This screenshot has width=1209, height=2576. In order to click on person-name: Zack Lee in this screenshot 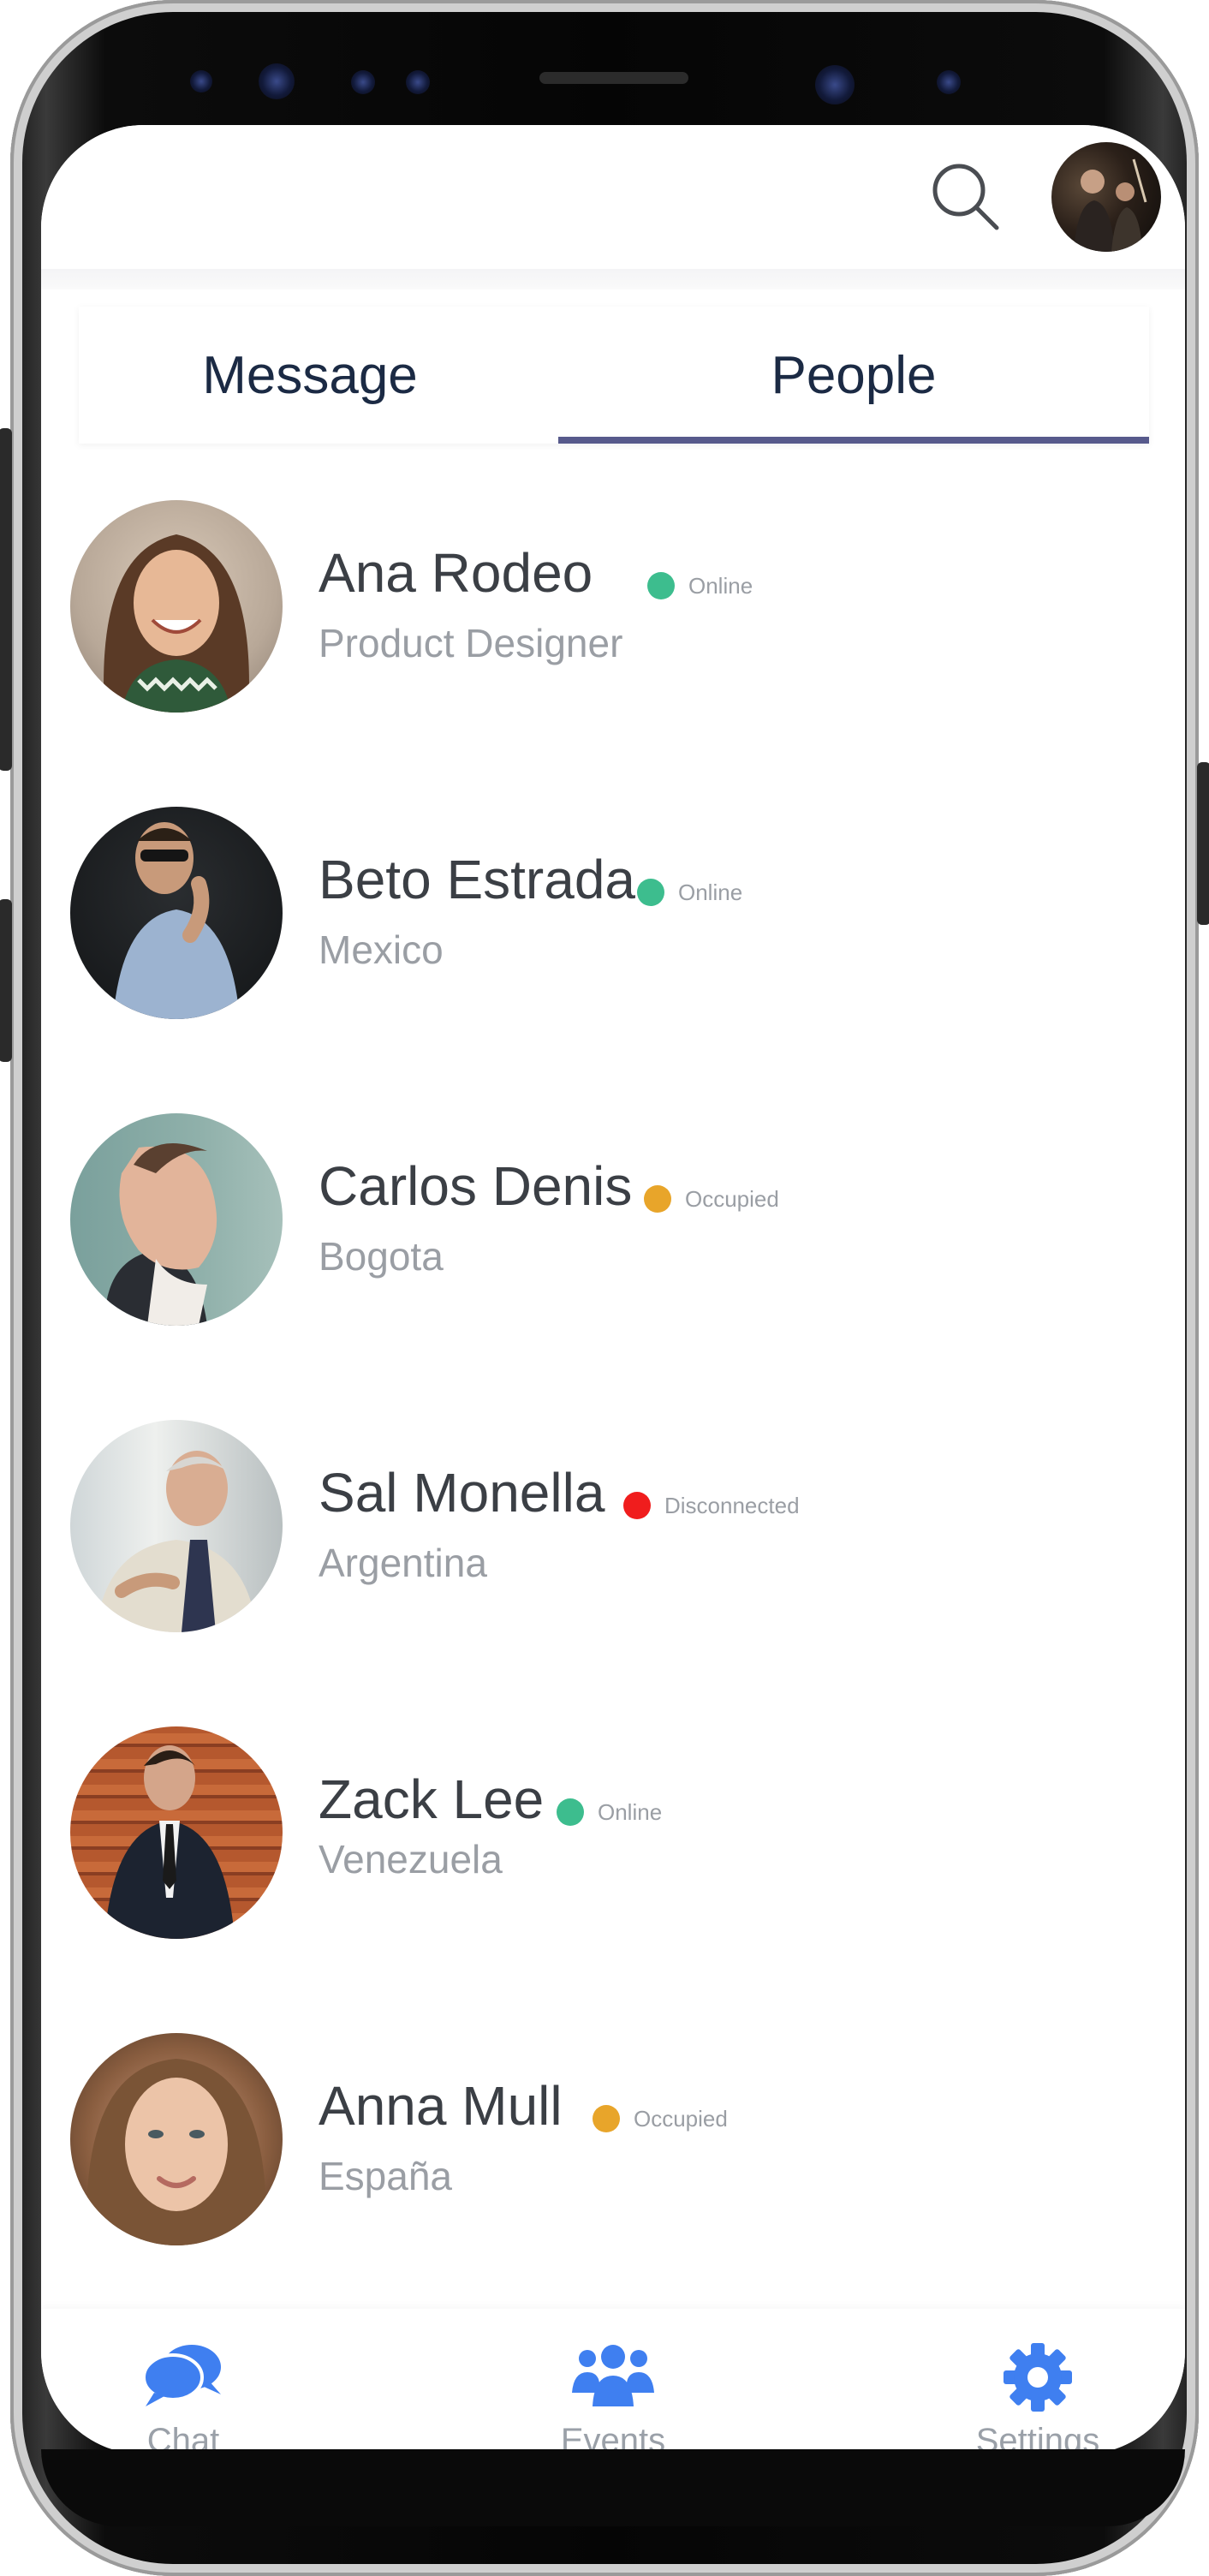, I will do `click(432, 1799)`.